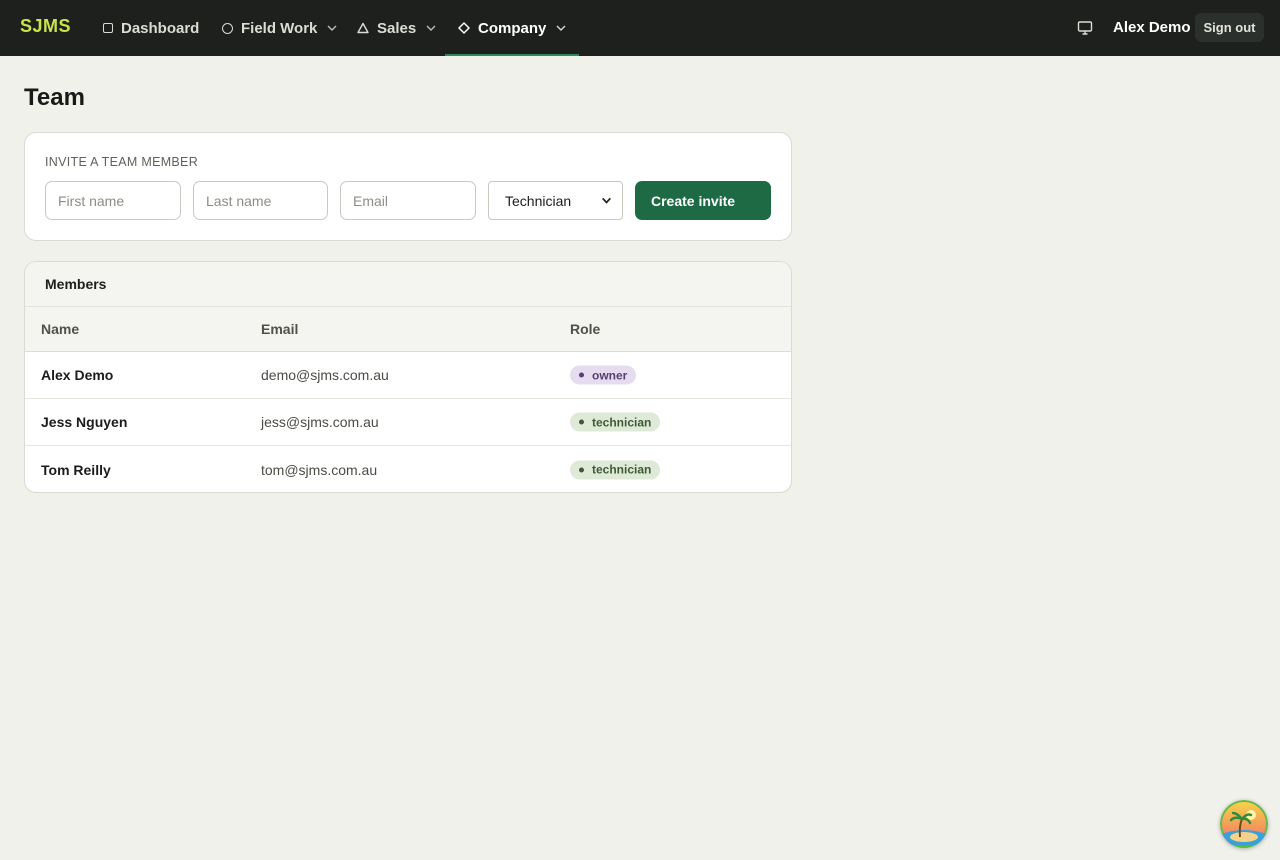 Image resolution: width=1280 pixels, height=860 pixels. What do you see at coordinates (464, 28) in the screenshot?
I see `diamond-icon` at bounding box center [464, 28].